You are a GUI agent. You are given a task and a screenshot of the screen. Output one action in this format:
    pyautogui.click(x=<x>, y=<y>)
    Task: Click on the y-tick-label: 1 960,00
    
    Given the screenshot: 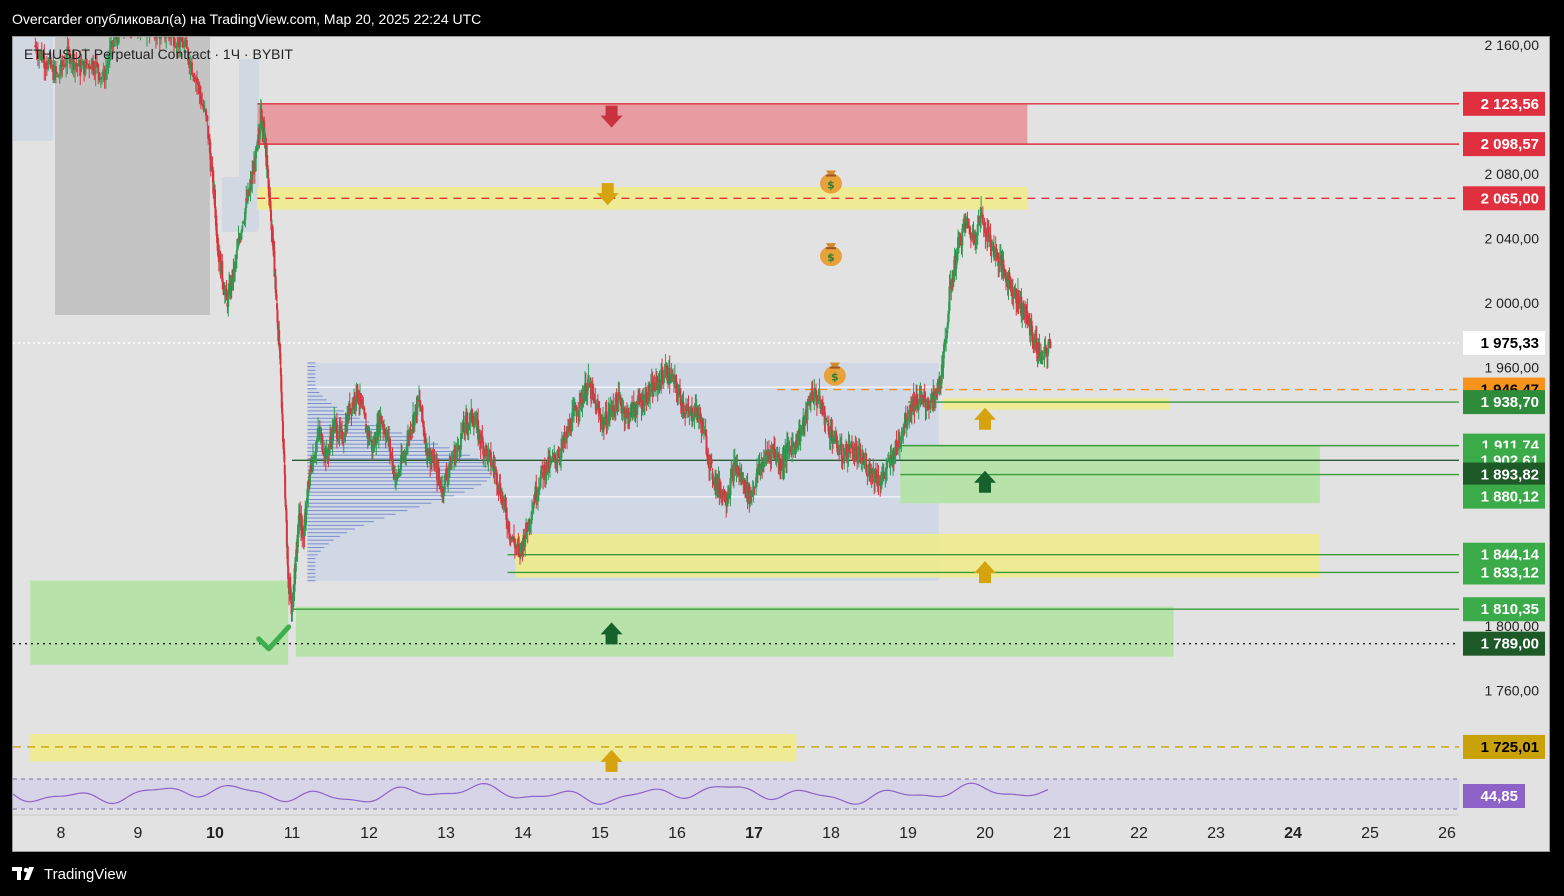 What is the action you would take?
    pyautogui.click(x=1512, y=368)
    